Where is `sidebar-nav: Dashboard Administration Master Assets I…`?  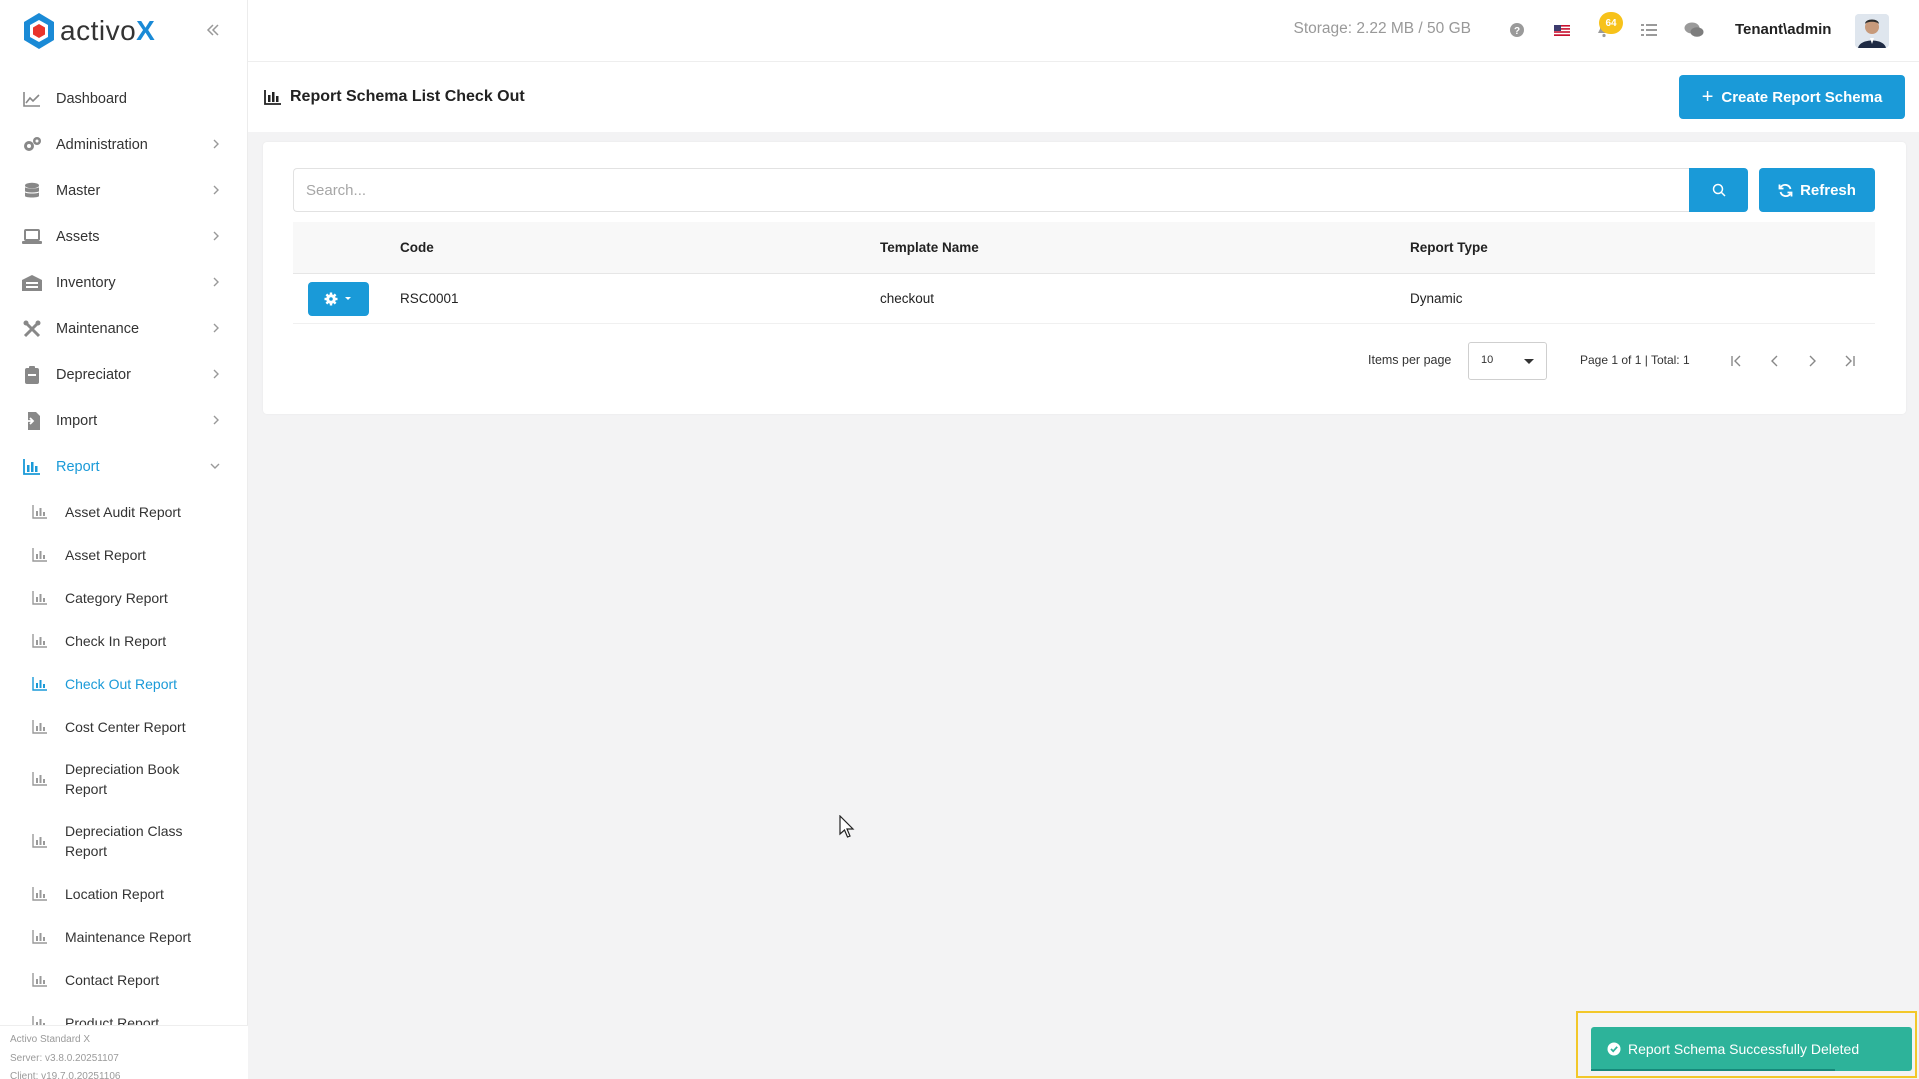
sidebar-nav: Dashboard Administration Master Assets I… is located at coordinates (123, 550).